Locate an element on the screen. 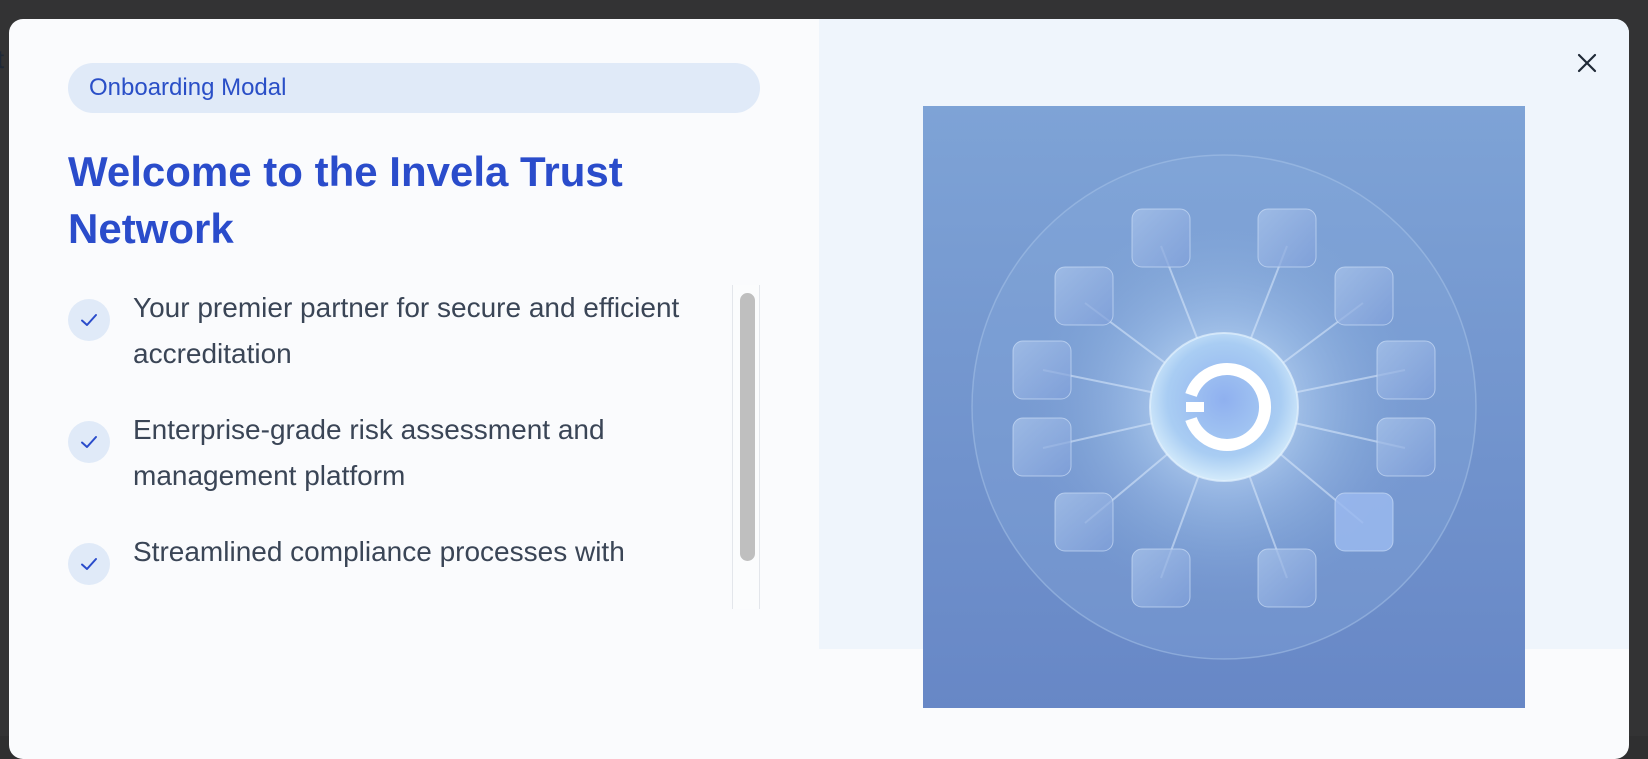  hub-circle is located at coordinates (1224, 407).